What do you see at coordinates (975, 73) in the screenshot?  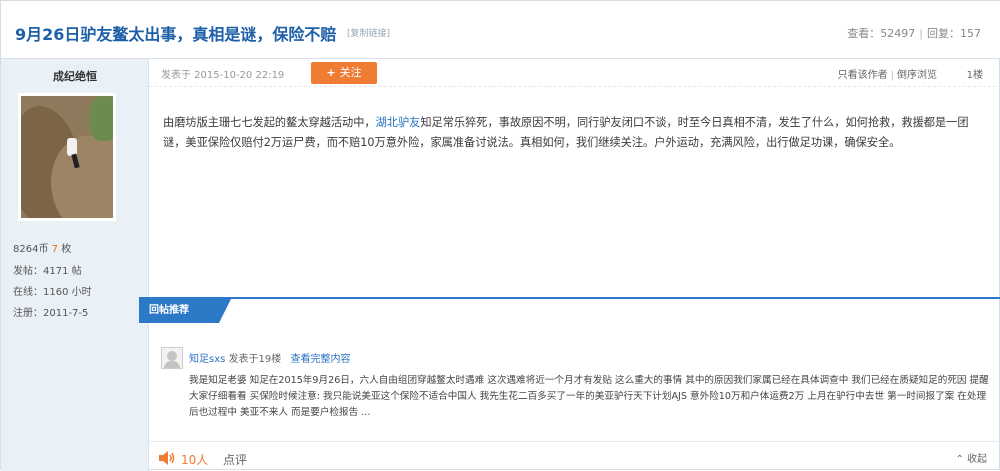 I see `floor-number: 1楼` at bounding box center [975, 73].